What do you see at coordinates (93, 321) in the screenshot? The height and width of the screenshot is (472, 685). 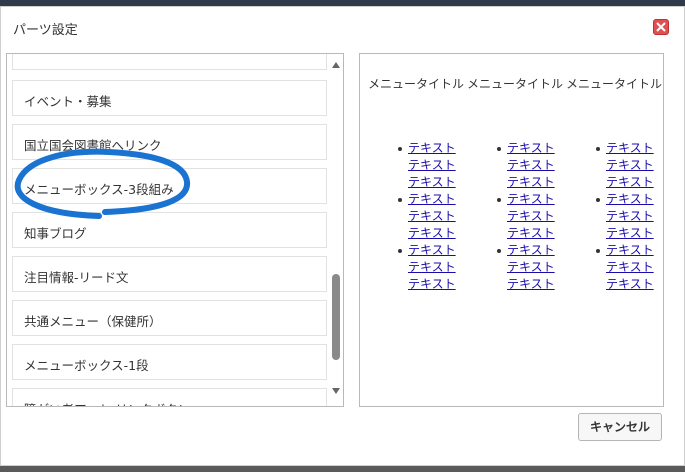 I see `list-item-label: 共通メニュー（保健所）` at bounding box center [93, 321].